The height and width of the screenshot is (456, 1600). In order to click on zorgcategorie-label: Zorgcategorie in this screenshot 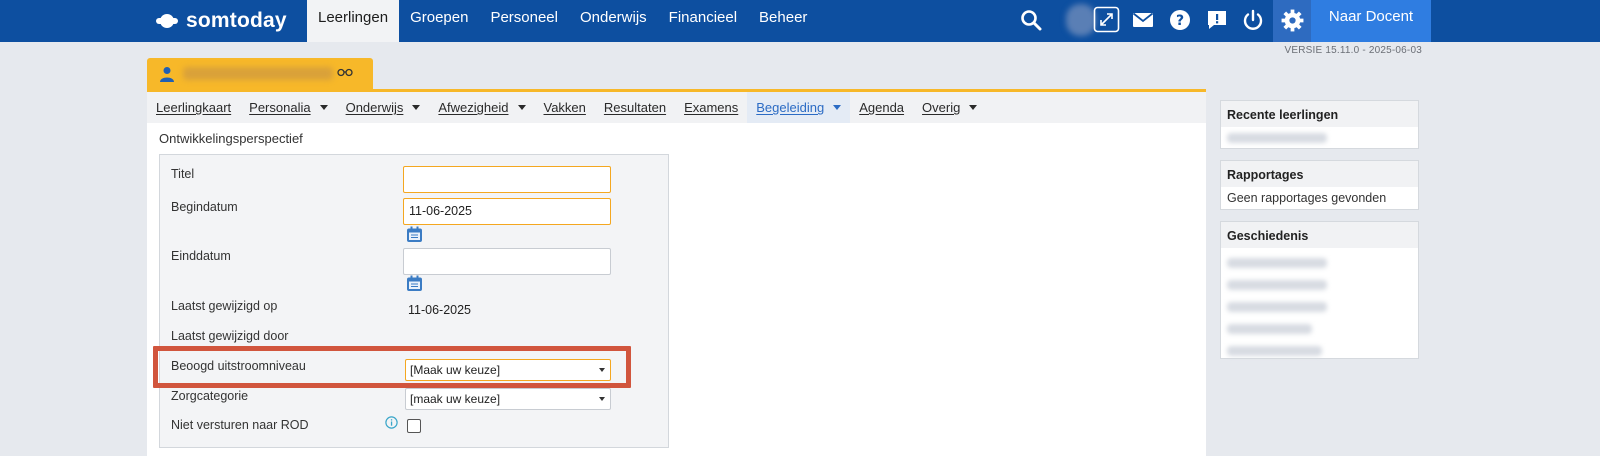, I will do `click(210, 396)`.